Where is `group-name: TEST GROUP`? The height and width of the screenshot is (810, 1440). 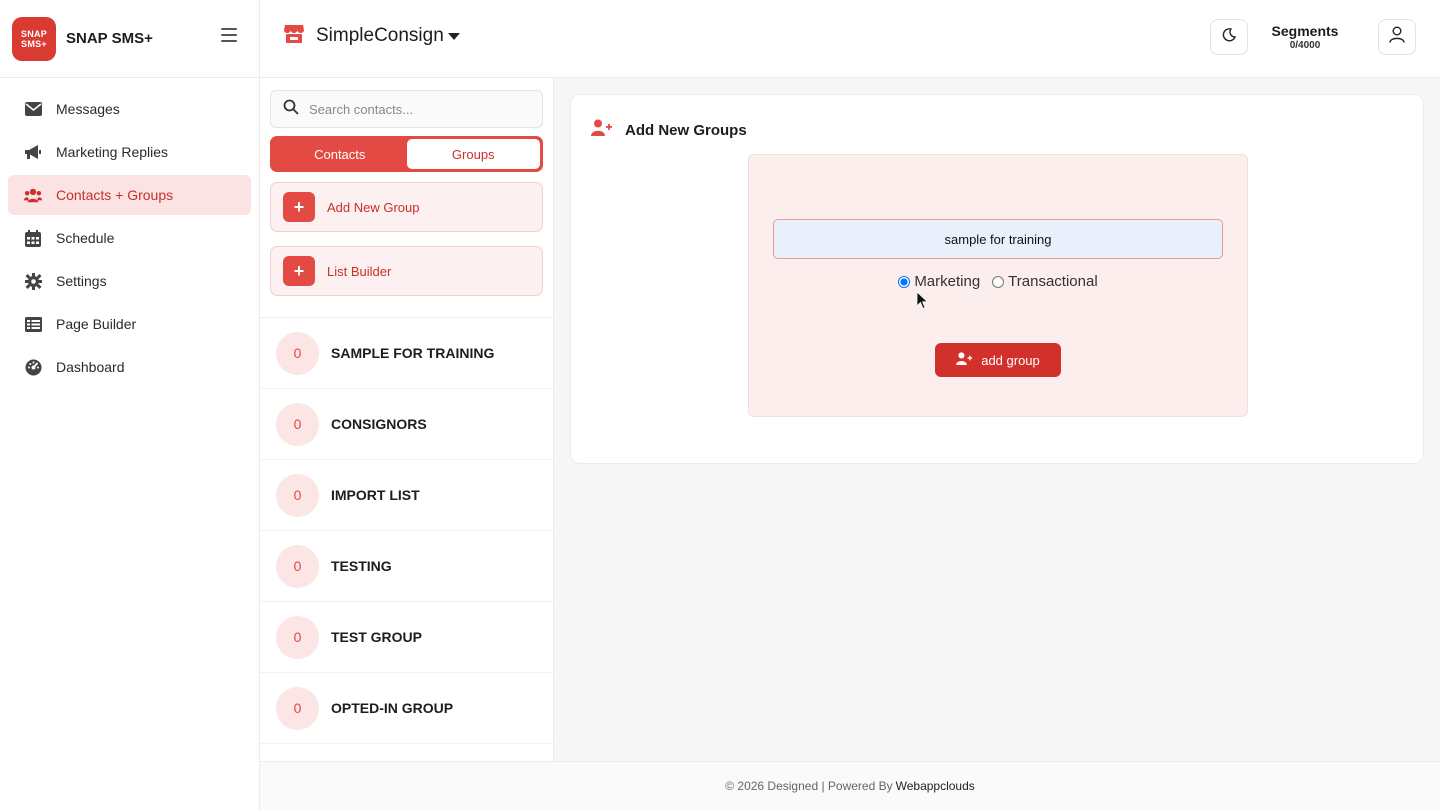 group-name: TEST GROUP is located at coordinates (377, 637).